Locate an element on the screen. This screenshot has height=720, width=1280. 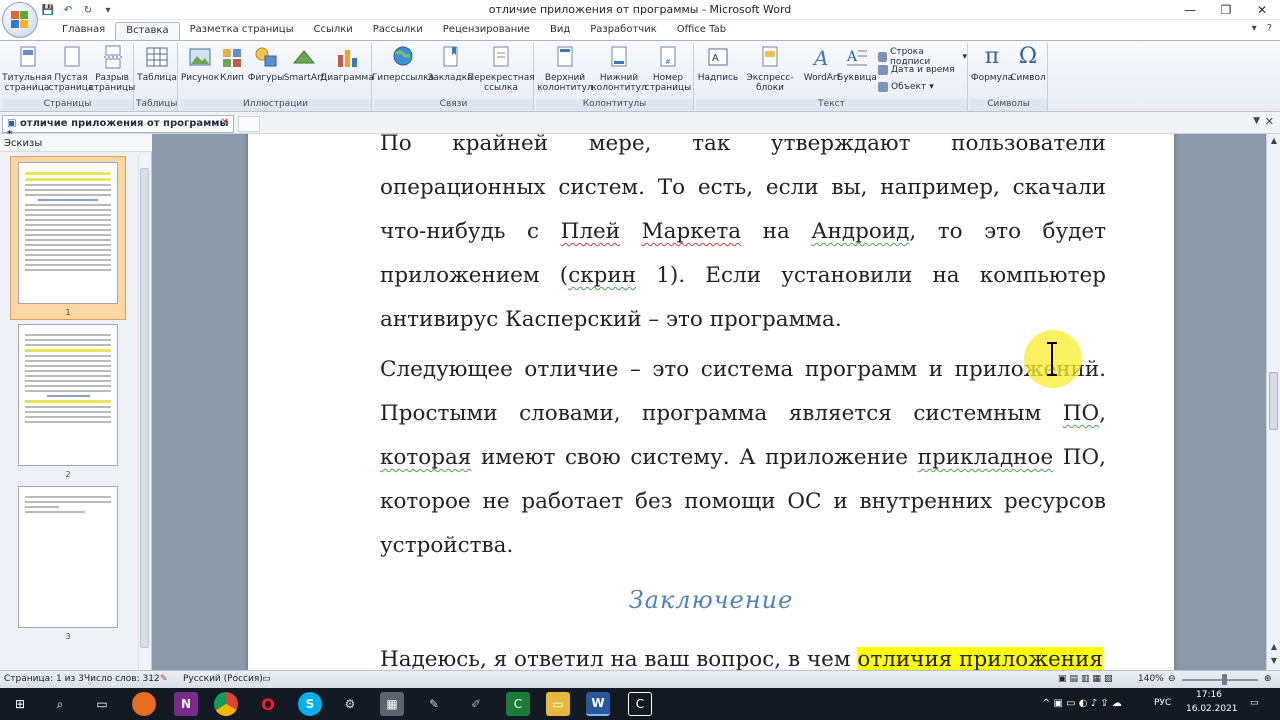
page-number-button: # Номер страницы is located at coordinates (668, 69).